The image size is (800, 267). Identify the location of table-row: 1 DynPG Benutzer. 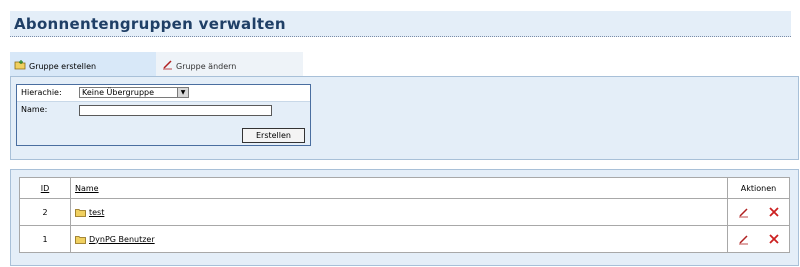
(404, 239).